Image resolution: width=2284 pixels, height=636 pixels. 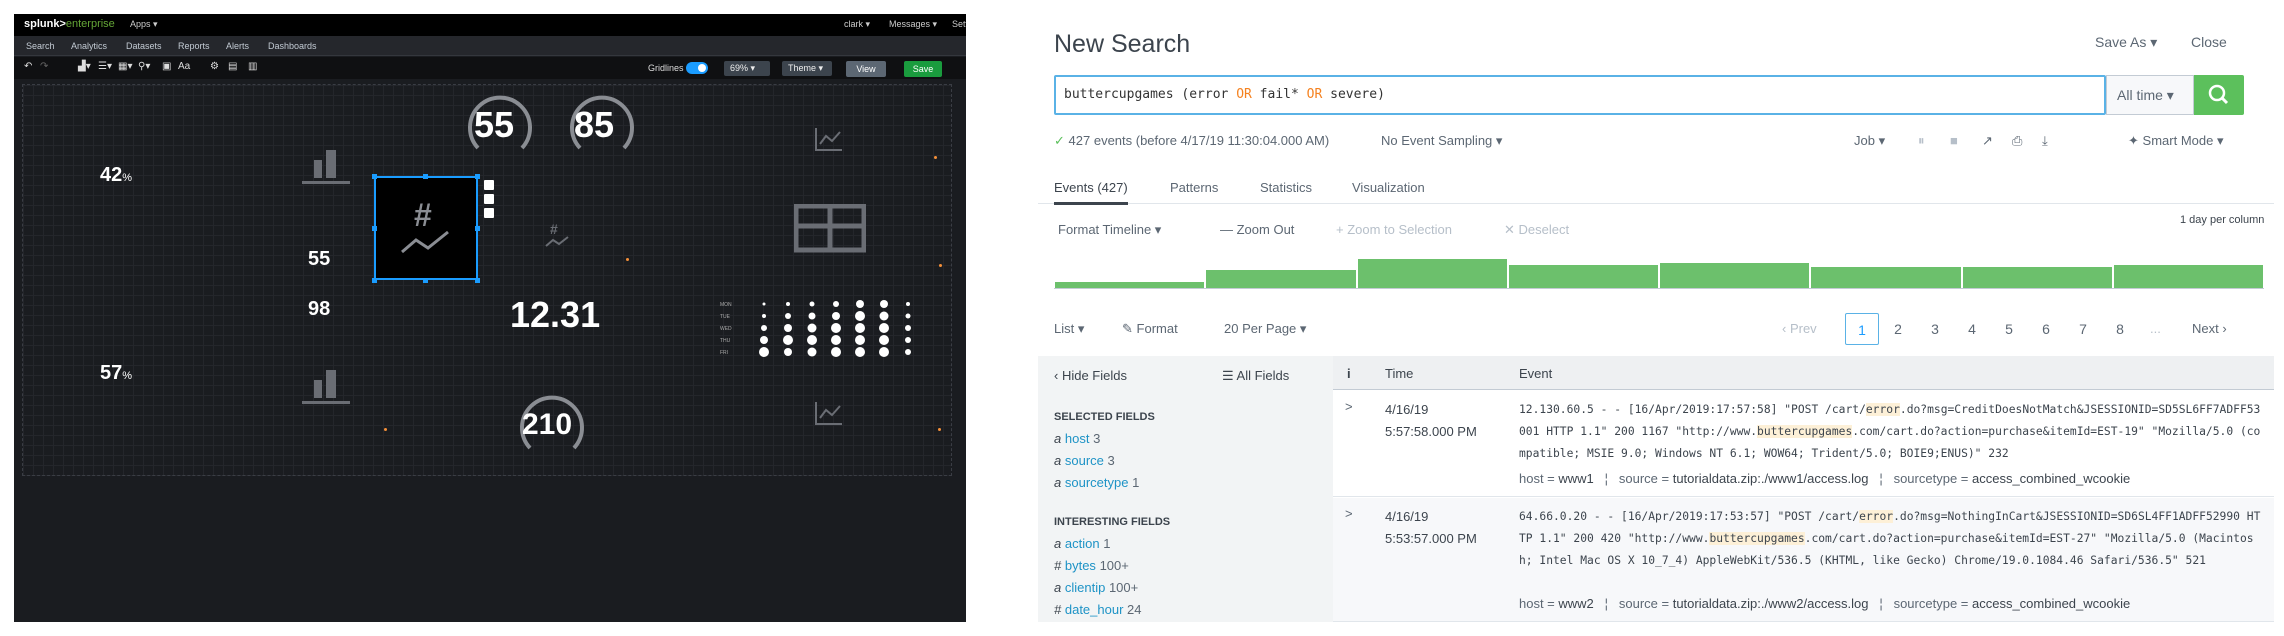 What do you see at coordinates (1109, 230) in the screenshot?
I see `format-timeline-menu: Format Timeline ▾` at bounding box center [1109, 230].